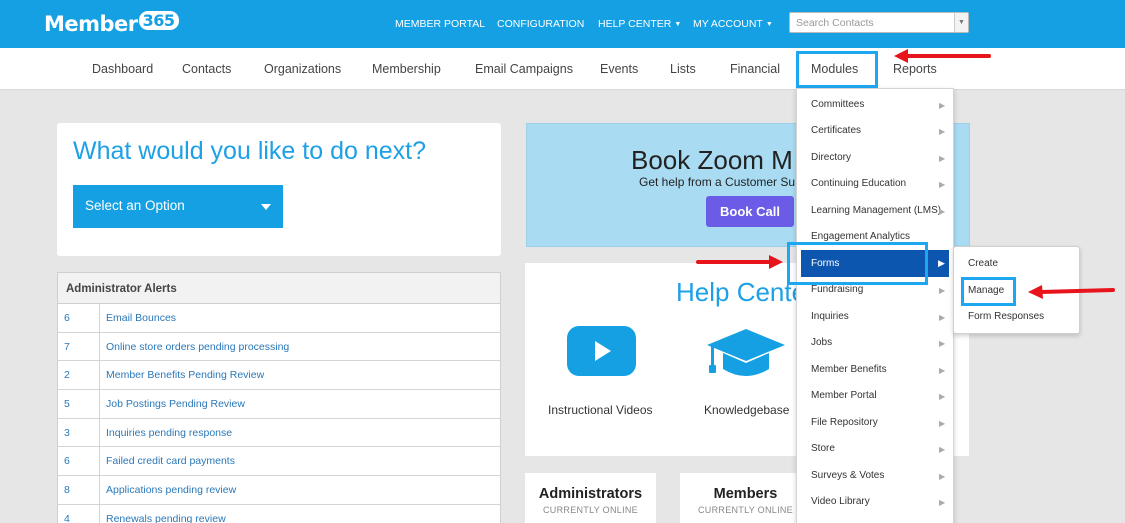 The image size is (1125, 523). Describe the element at coordinates (79, 375) in the screenshot. I see `alert-count: 2` at that location.